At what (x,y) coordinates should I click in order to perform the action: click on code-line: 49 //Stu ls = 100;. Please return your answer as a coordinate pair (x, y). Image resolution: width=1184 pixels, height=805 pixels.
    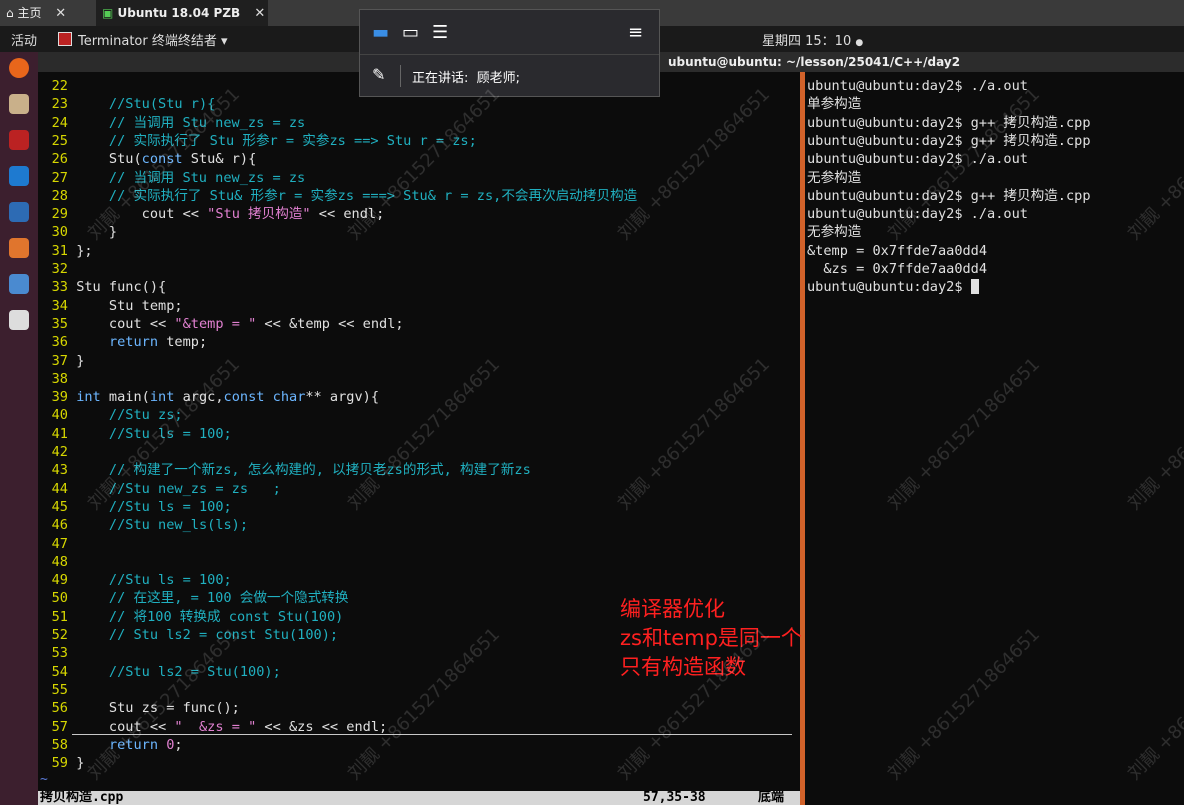
    Looking at the image, I should click on (135, 580).